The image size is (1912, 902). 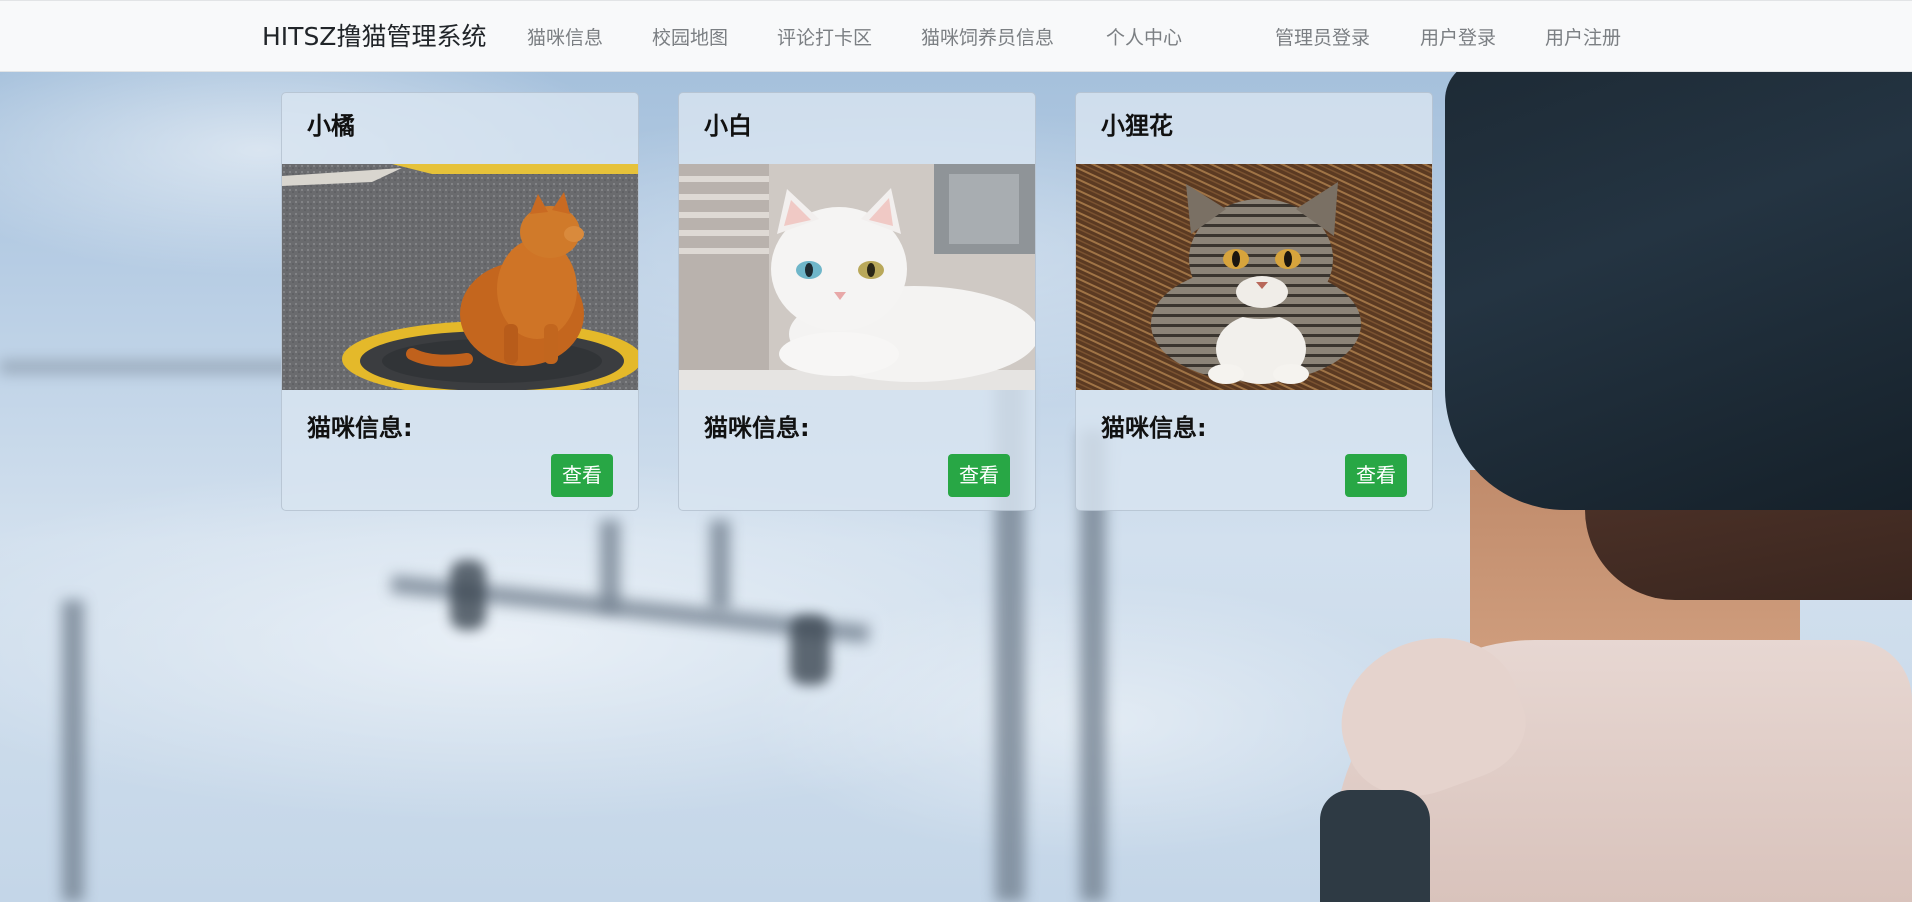 What do you see at coordinates (374, 37) in the screenshot?
I see `brand-logo-text: HITSZ撸猫管理系统` at bounding box center [374, 37].